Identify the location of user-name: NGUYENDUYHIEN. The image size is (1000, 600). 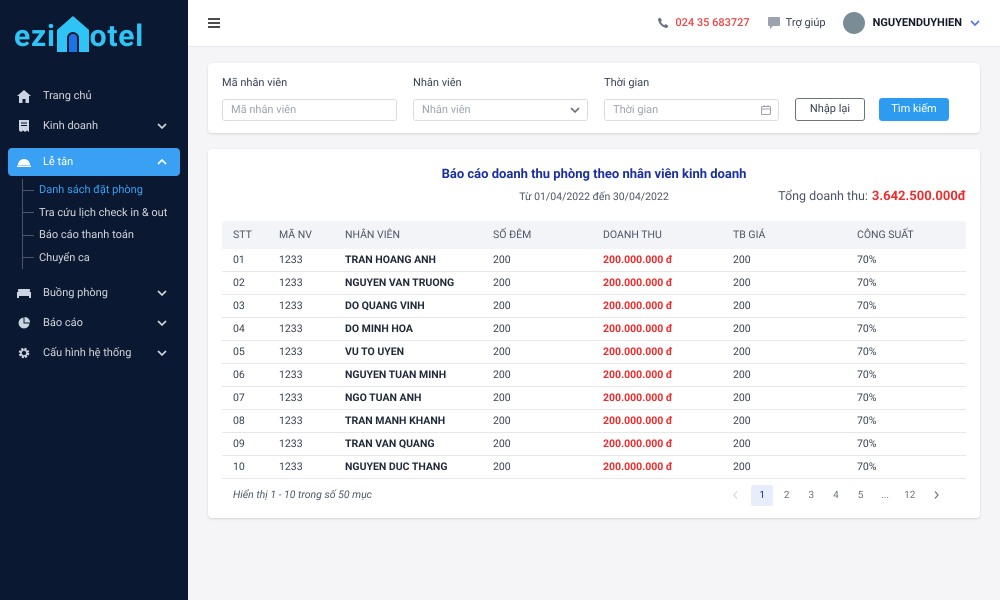
(917, 23).